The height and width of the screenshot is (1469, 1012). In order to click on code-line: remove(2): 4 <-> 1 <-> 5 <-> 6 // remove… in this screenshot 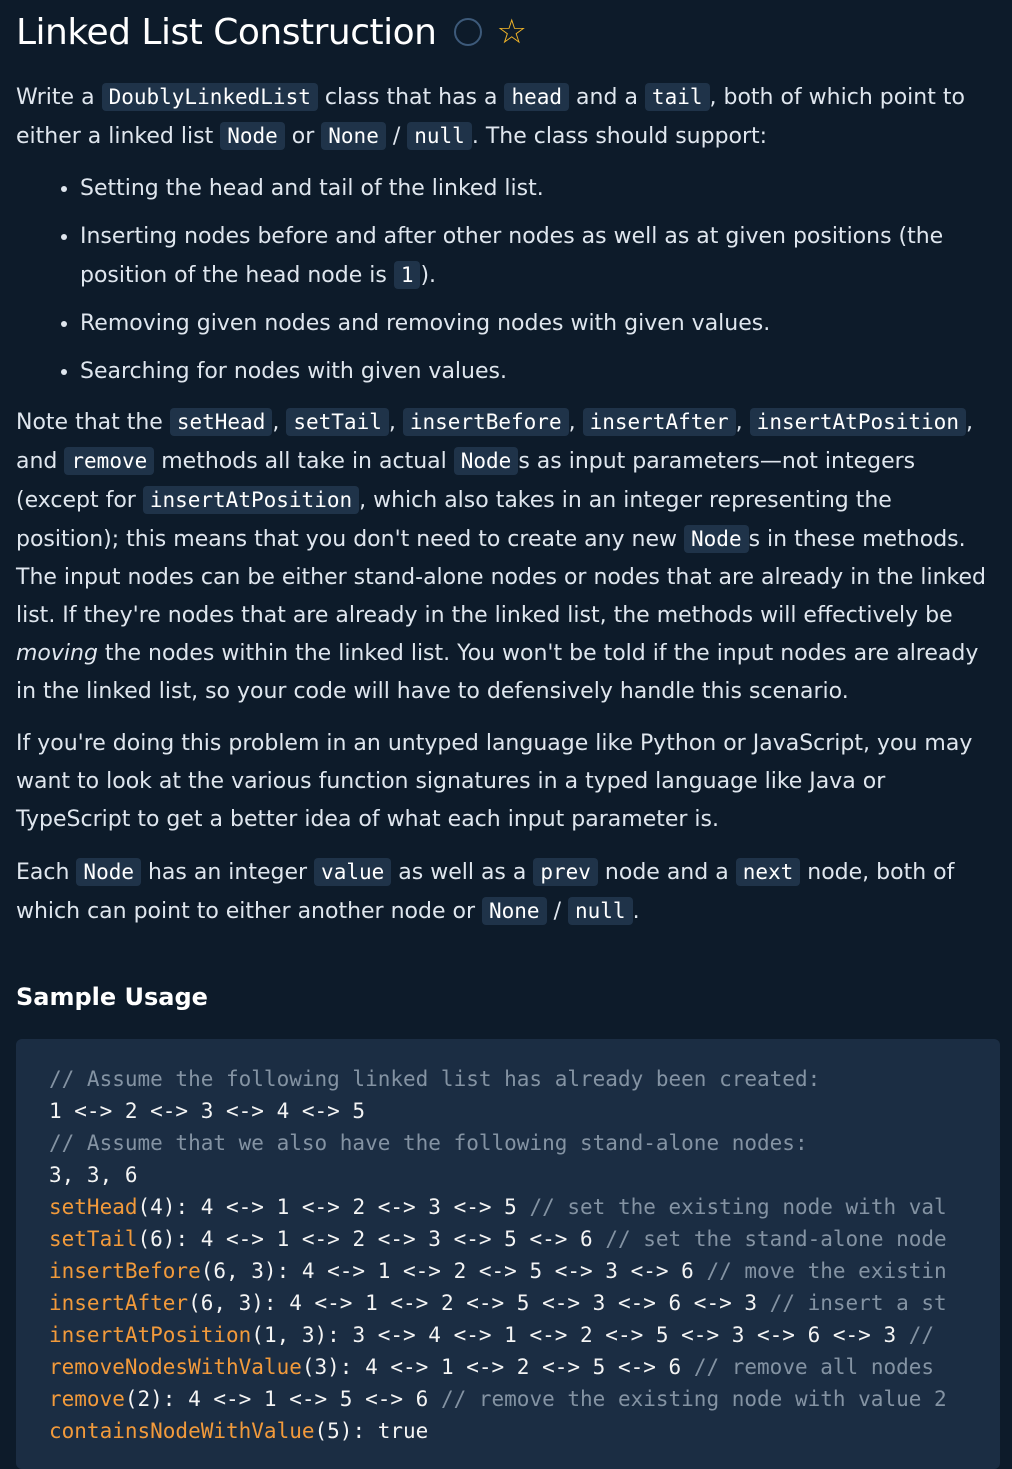, I will do `click(524, 1399)`.